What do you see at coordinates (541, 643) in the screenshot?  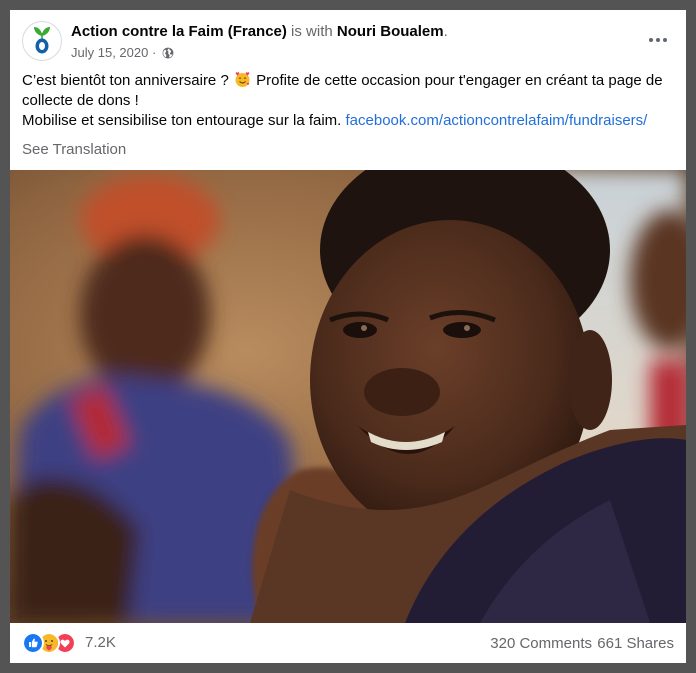 I see `comments-count-link: 320 Comments` at bounding box center [541, 643].